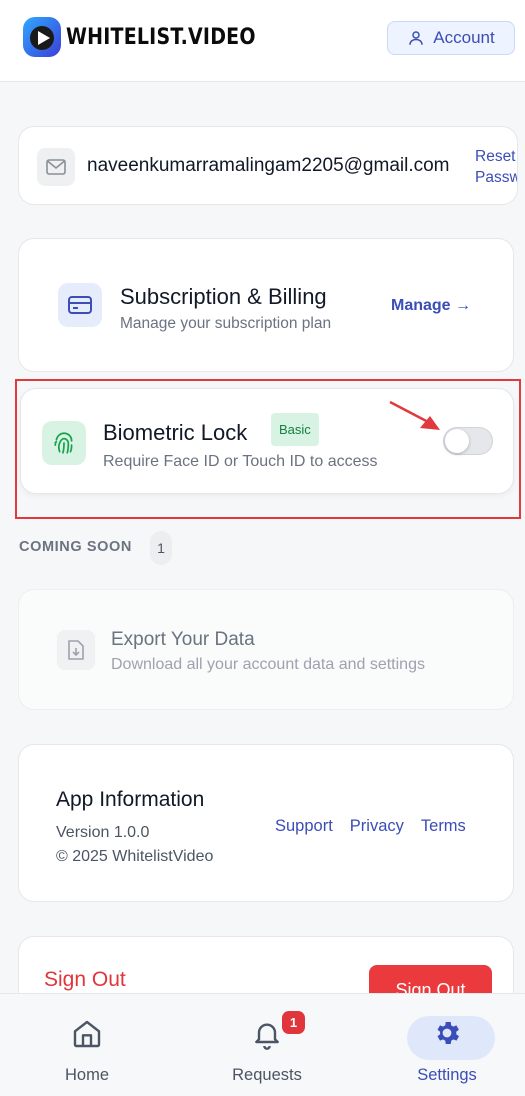  Describe the element at coordinates (86, 1075) in the screenshot. I see `nav-label-home: Home` at that location.